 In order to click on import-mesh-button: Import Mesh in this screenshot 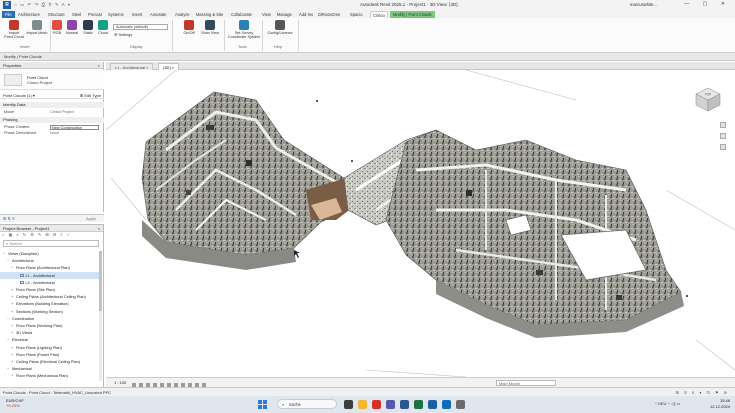, I will do `click(37, 27)`.